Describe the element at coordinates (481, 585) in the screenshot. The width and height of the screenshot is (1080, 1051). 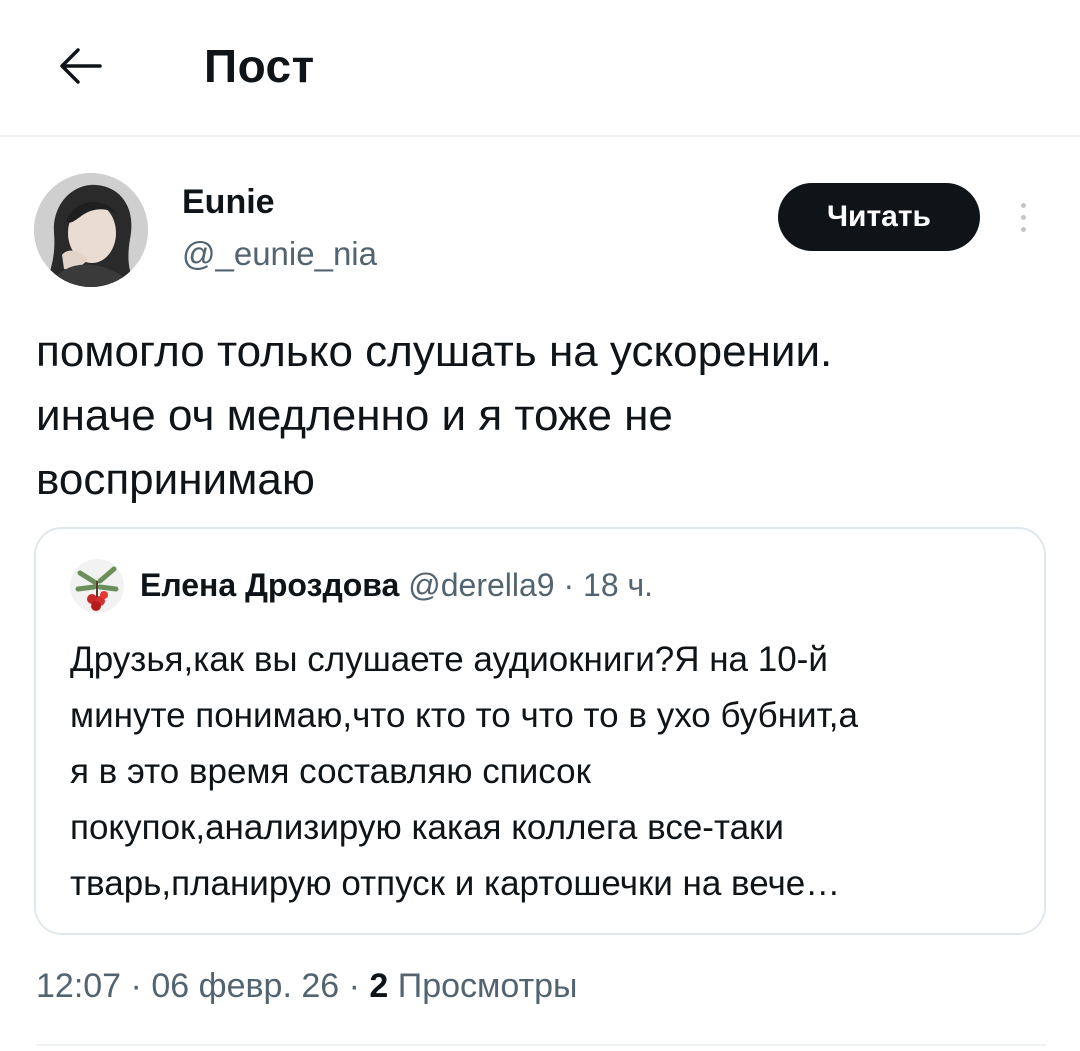
I see `quoted-author-handle: @derella9` at that location.